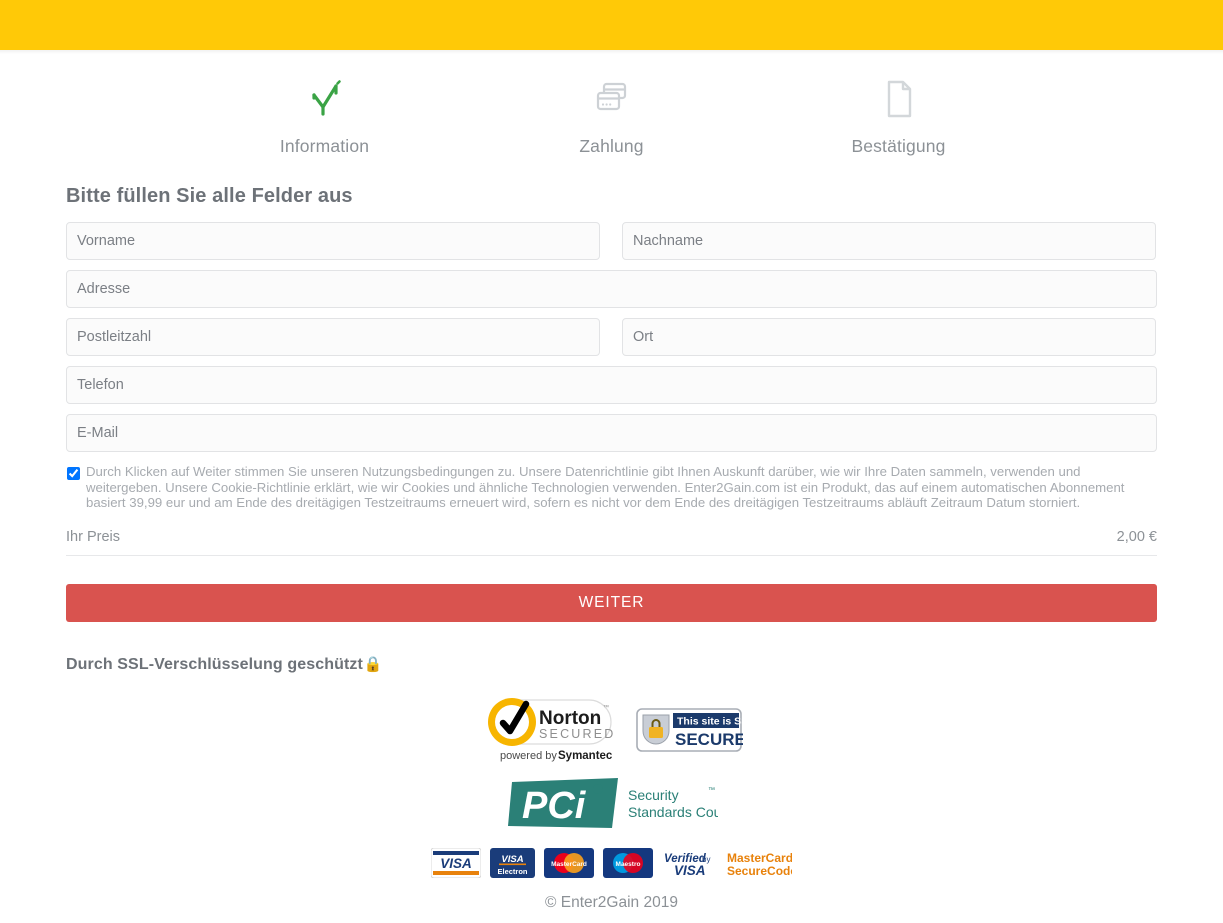  What do you see at coordinates (611, 241) in the screenshot?
I see `form-row-name` at bounding box center [611, 241].